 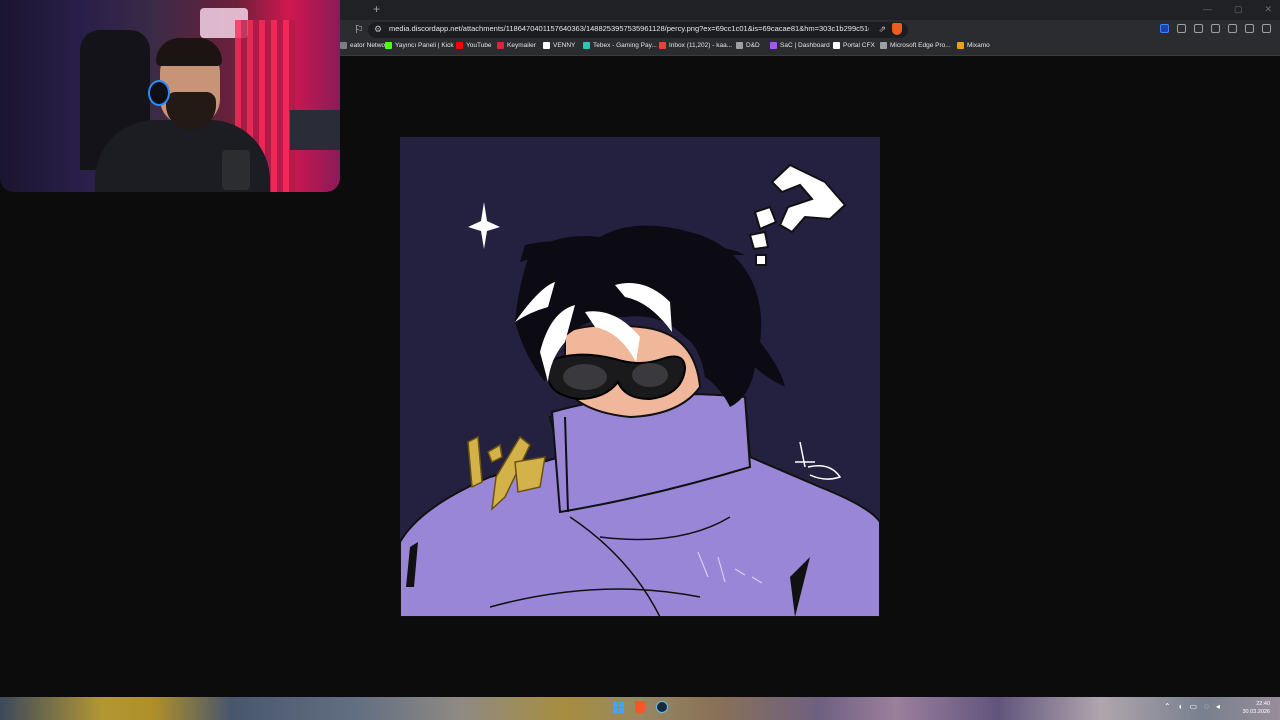 I want to click on bookmark-label: Portal CFX, so click(x=859, y=45).